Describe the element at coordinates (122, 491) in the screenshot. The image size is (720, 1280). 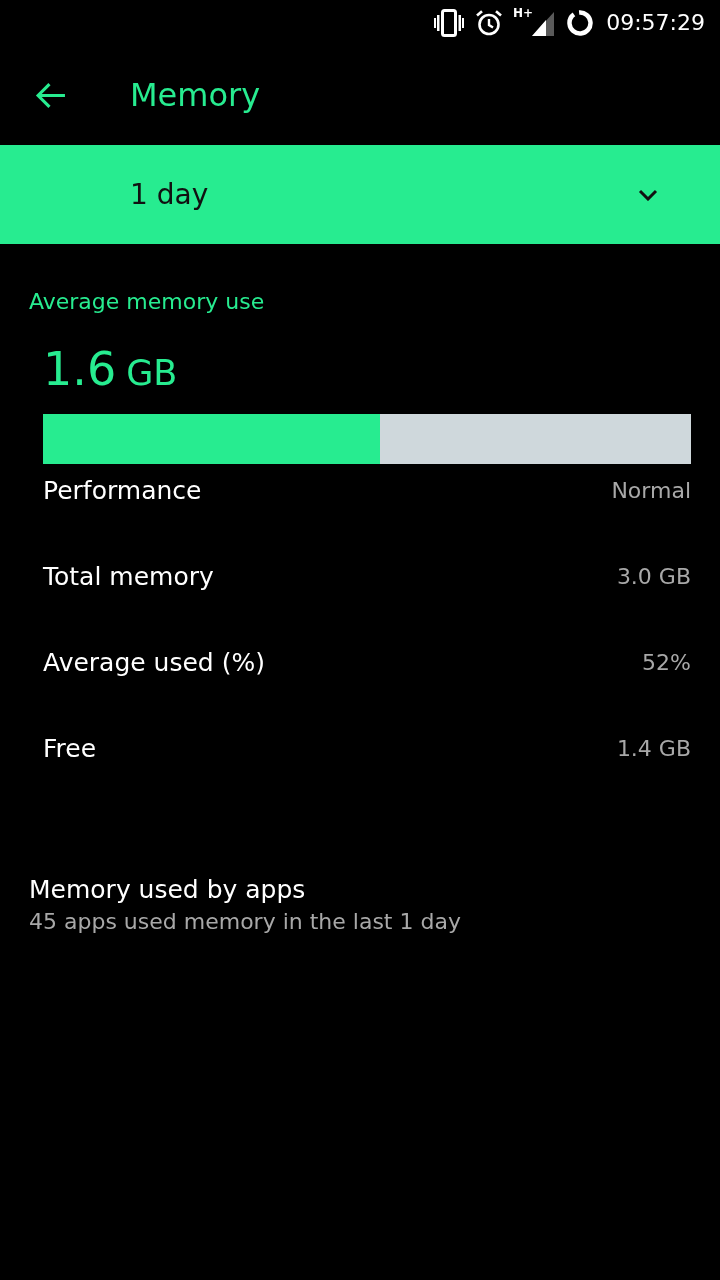
I see `stat-label: Performance` at that location.